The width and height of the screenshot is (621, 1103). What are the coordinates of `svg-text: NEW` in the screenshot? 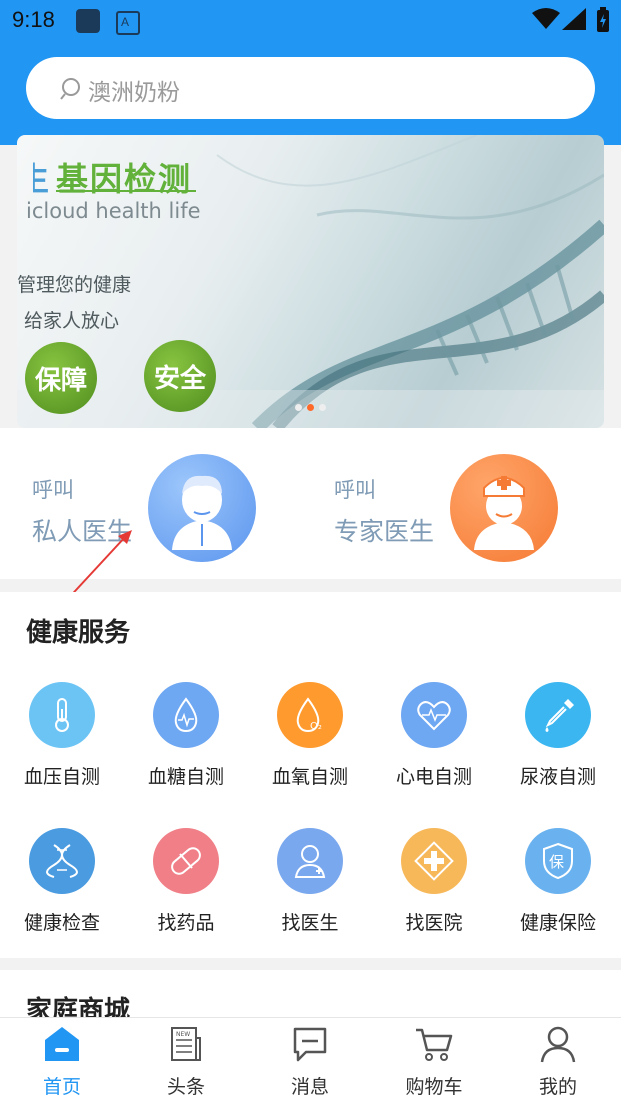 It's located at (183, 1034).